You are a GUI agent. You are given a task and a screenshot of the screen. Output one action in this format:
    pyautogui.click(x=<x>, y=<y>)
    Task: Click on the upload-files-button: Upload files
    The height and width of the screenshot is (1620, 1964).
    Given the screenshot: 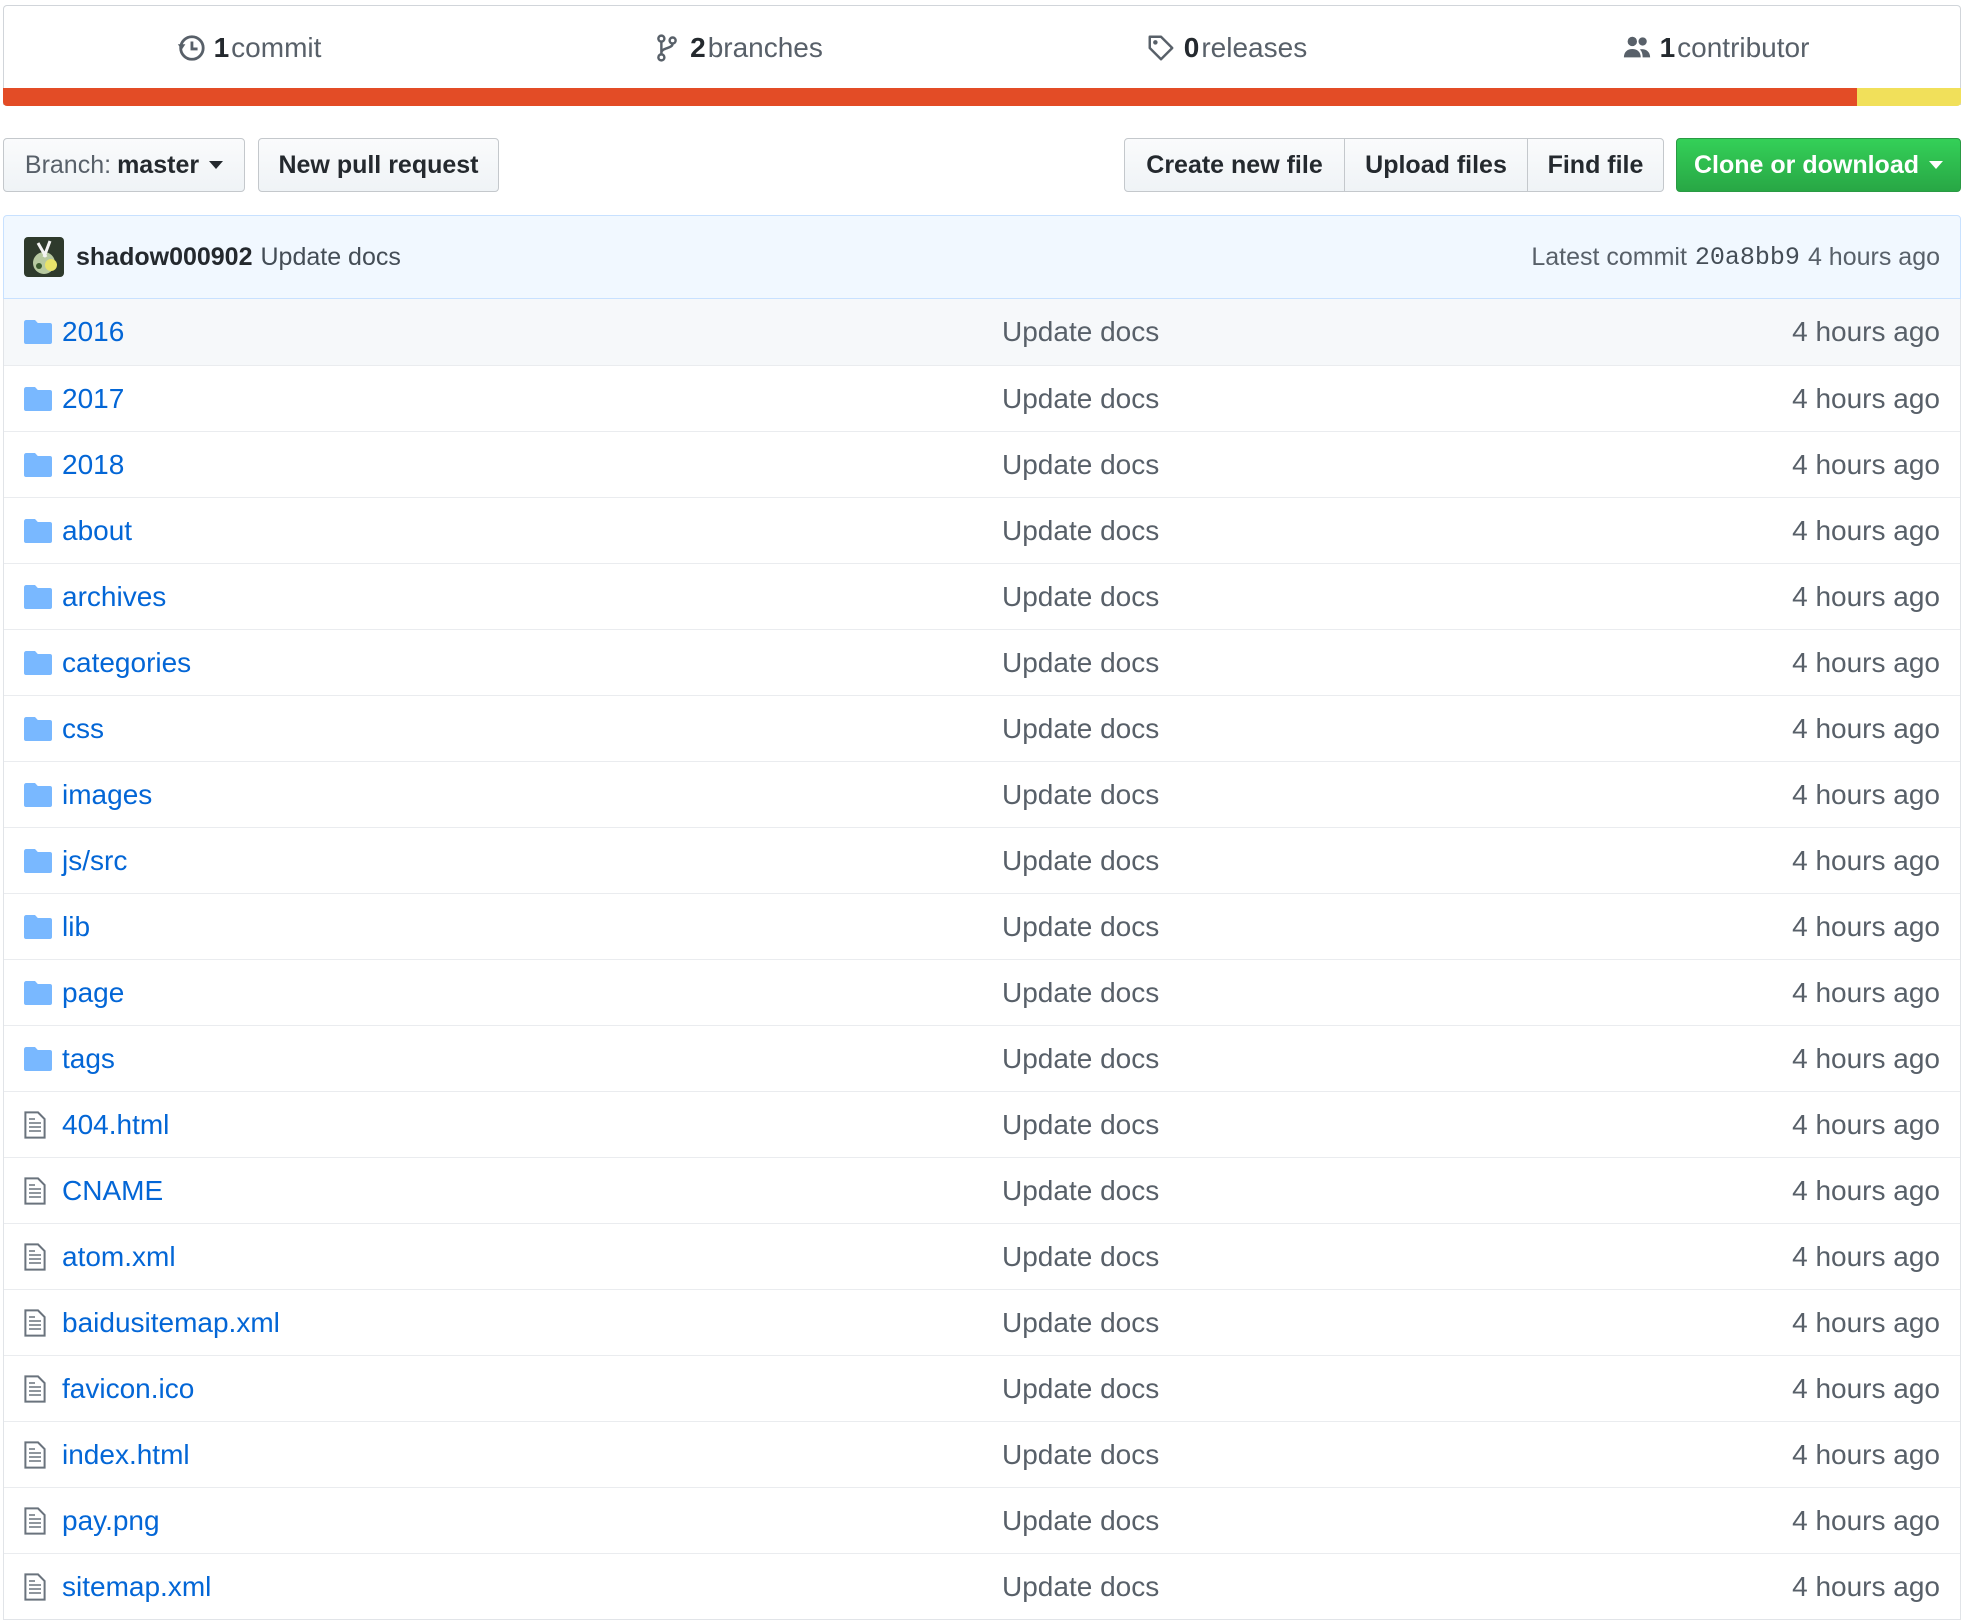 What is the action you would take?
    pyautogui.click(x=1436, y=165)
    